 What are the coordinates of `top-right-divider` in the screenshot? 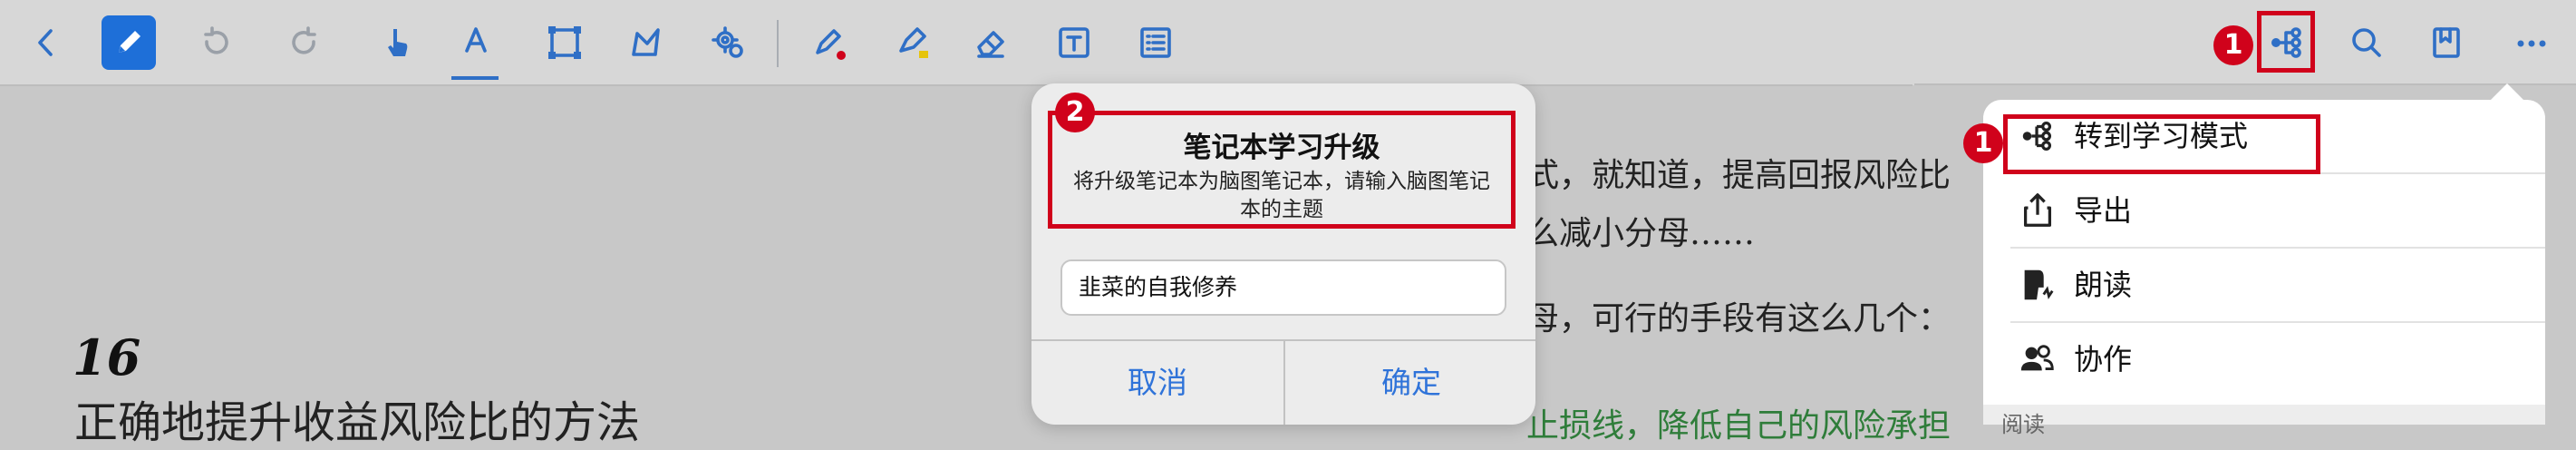 It's located at (2245, 84).